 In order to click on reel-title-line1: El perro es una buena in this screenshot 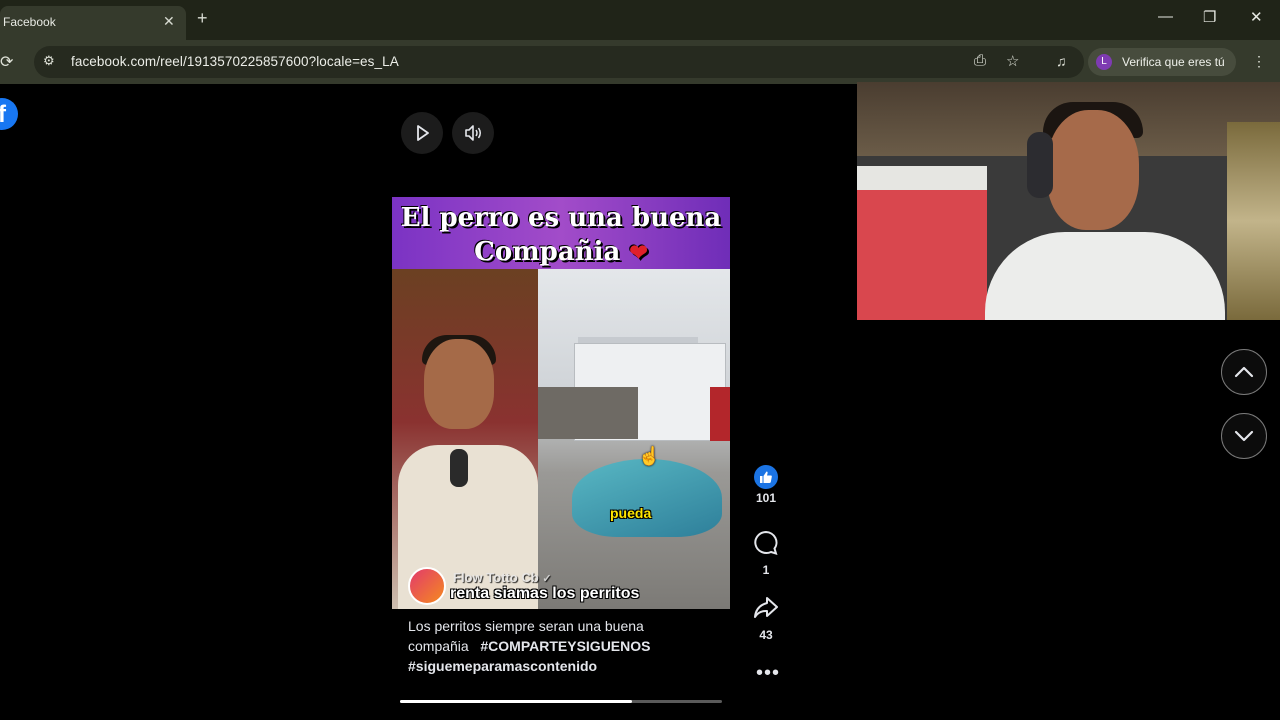, I will do `click(561, 218)`.